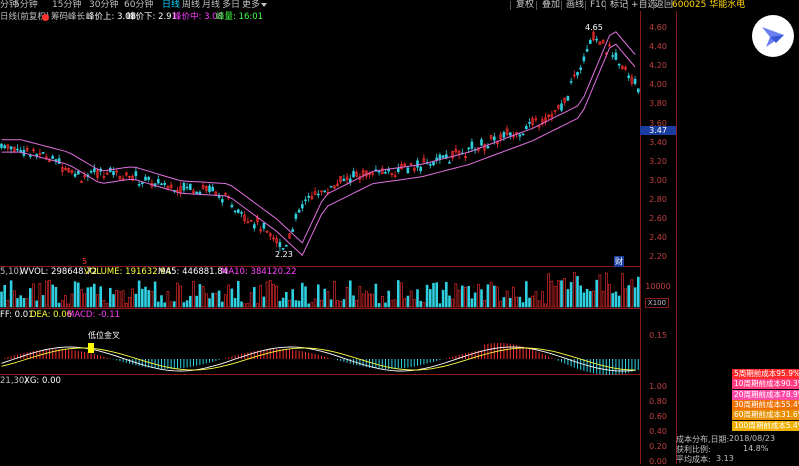  Describe the element at coordinates (725, 458) in the screenshot. I see `average-cost-value: 3.13` at that location.